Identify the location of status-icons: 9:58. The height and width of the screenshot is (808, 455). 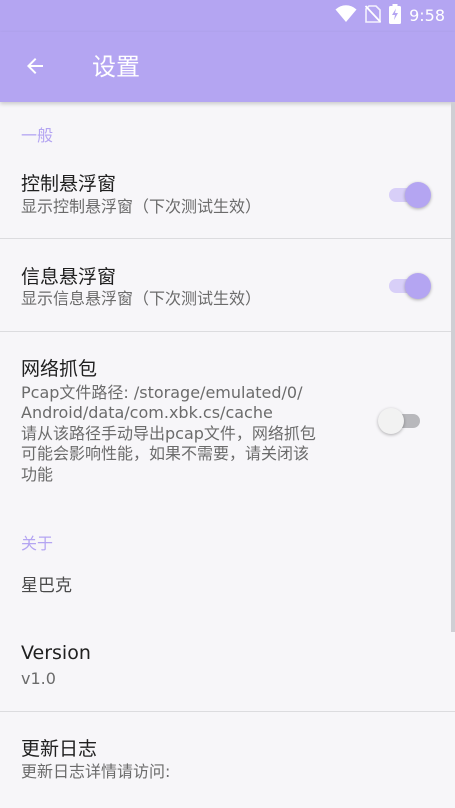
(390, 16).